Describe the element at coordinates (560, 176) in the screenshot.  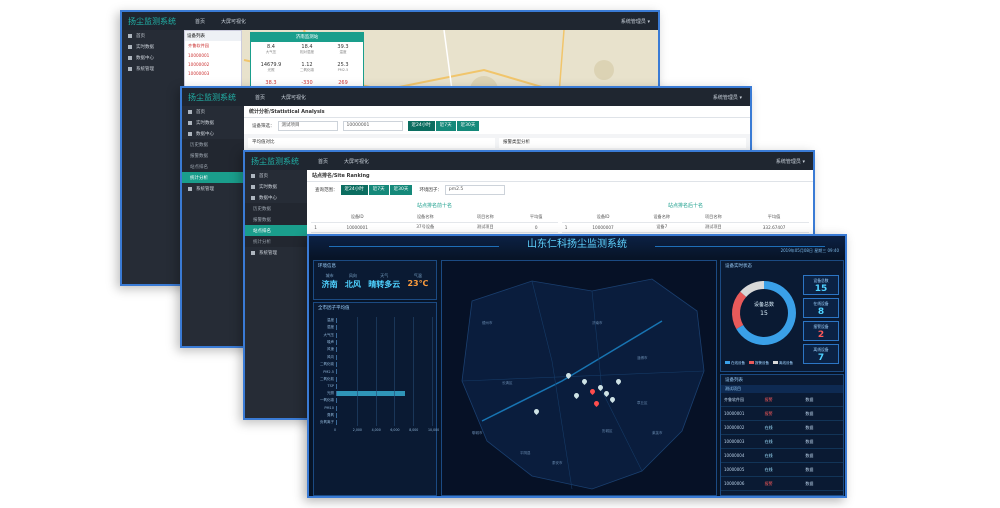
I see `page-title: 站点排名/Site Ranking` at that location.